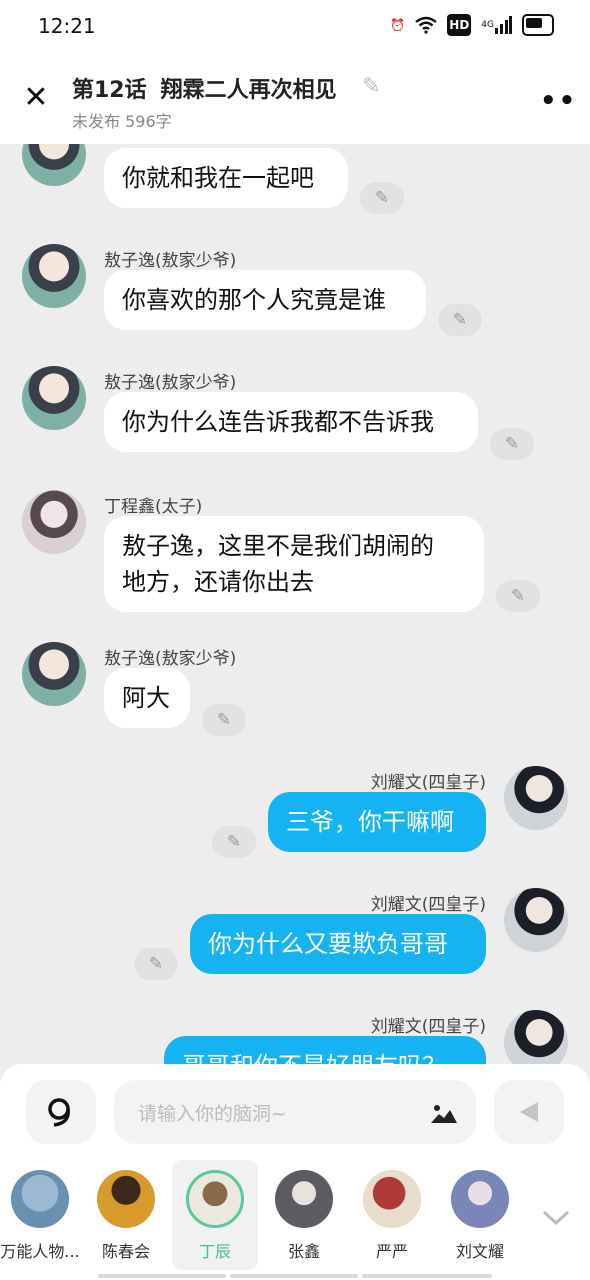 The width and height of the screenshot is (590, 1280). I want to click on character-name: 严严, so click(391, 1251).